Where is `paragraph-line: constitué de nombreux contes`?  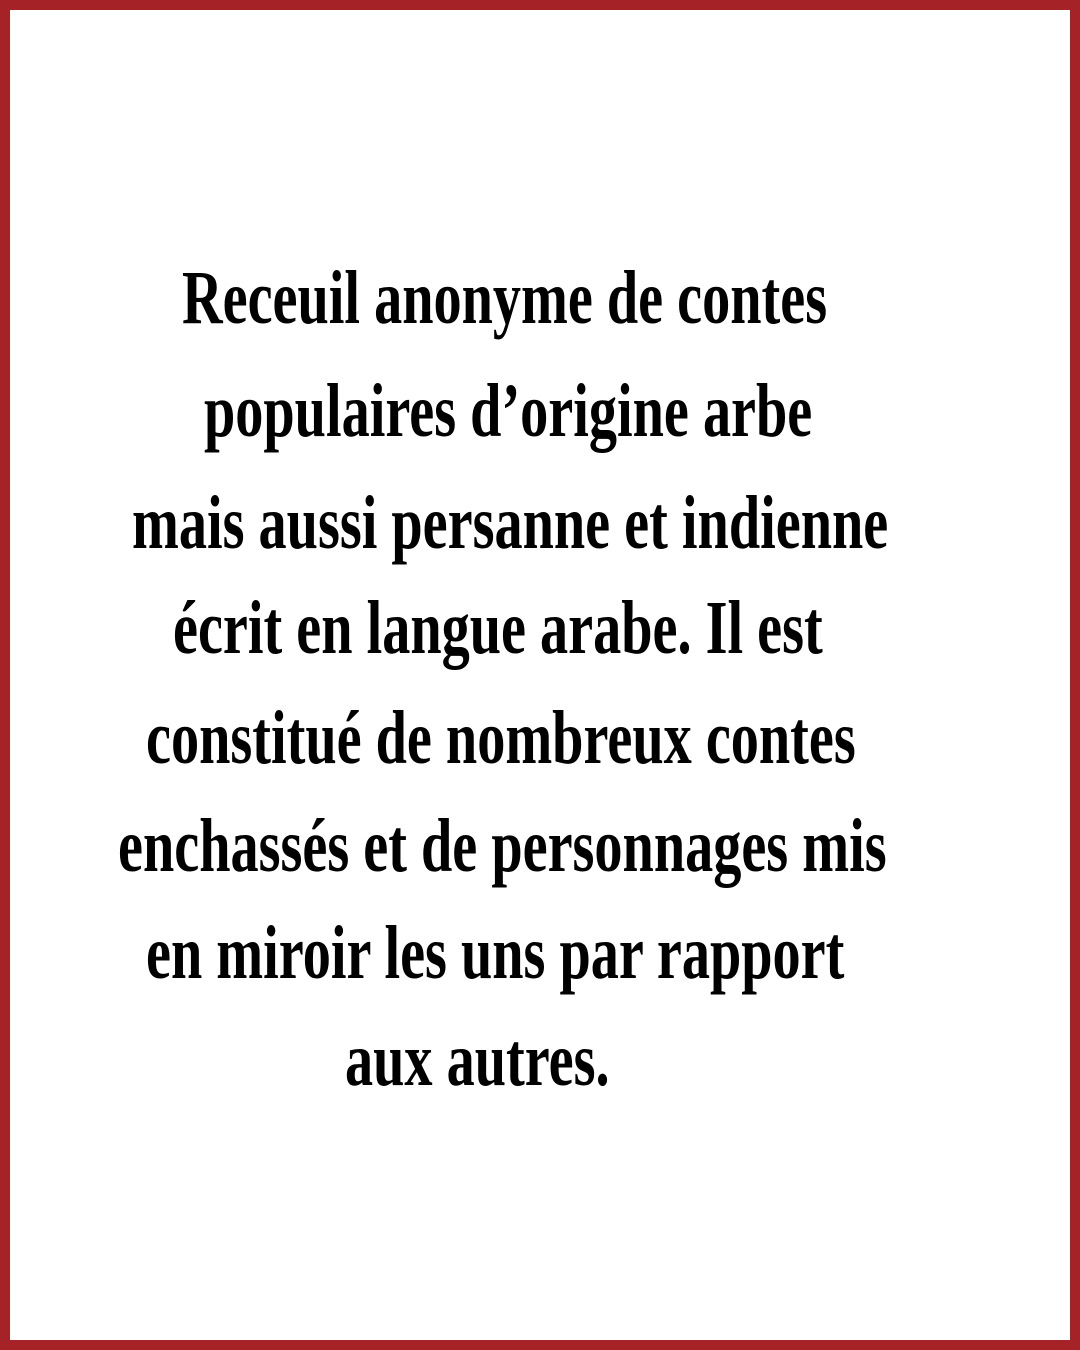
paragraph-line: constitué de nombreux contes is located at coordinates (501, 738).